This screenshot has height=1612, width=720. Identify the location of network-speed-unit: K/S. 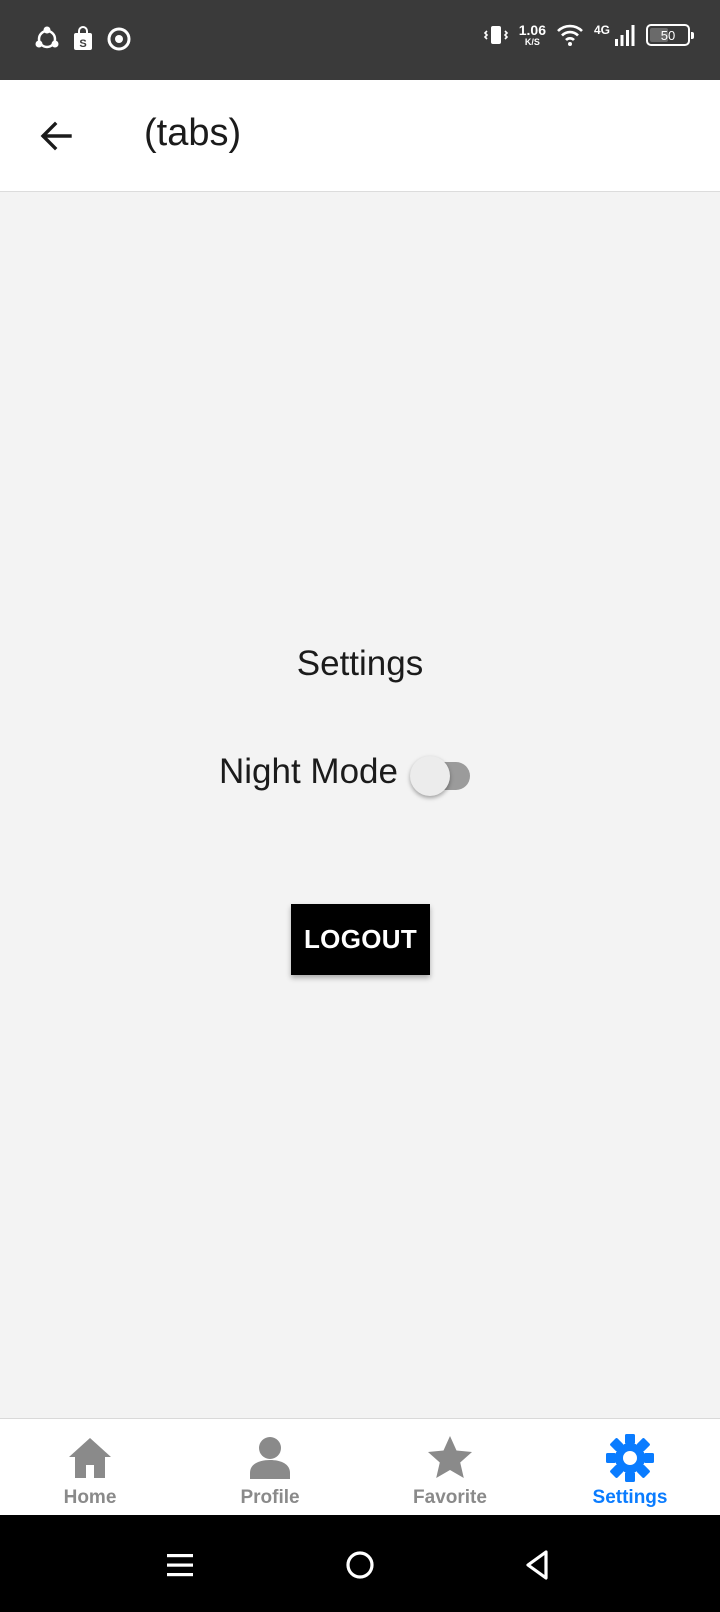
(532, 42).